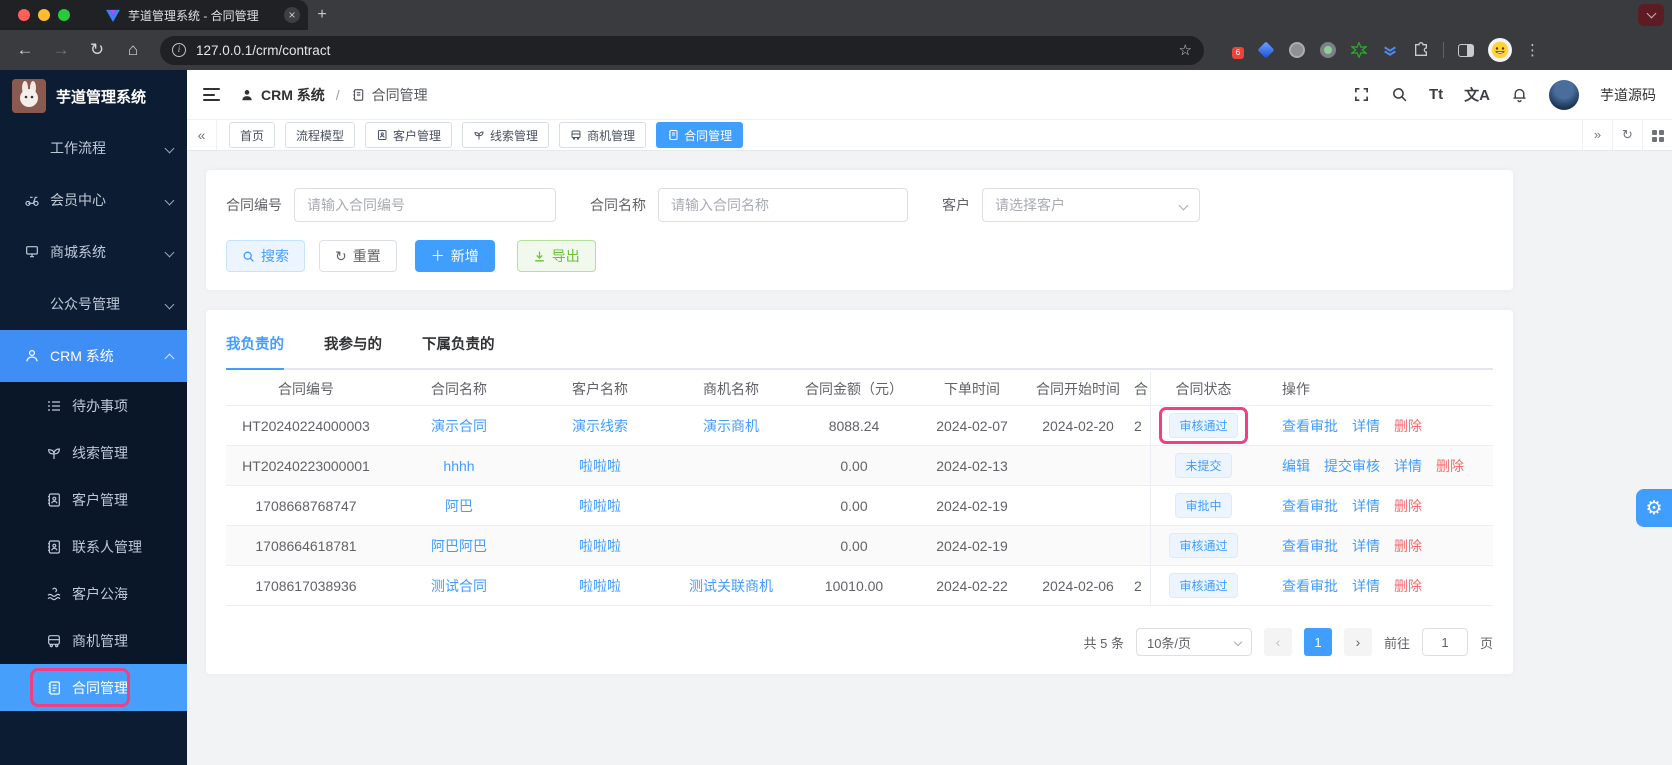 This screenshot has height=765, width=1672. I want to click on sidebar-item-business-management: 商机管理, so click(93, 640).